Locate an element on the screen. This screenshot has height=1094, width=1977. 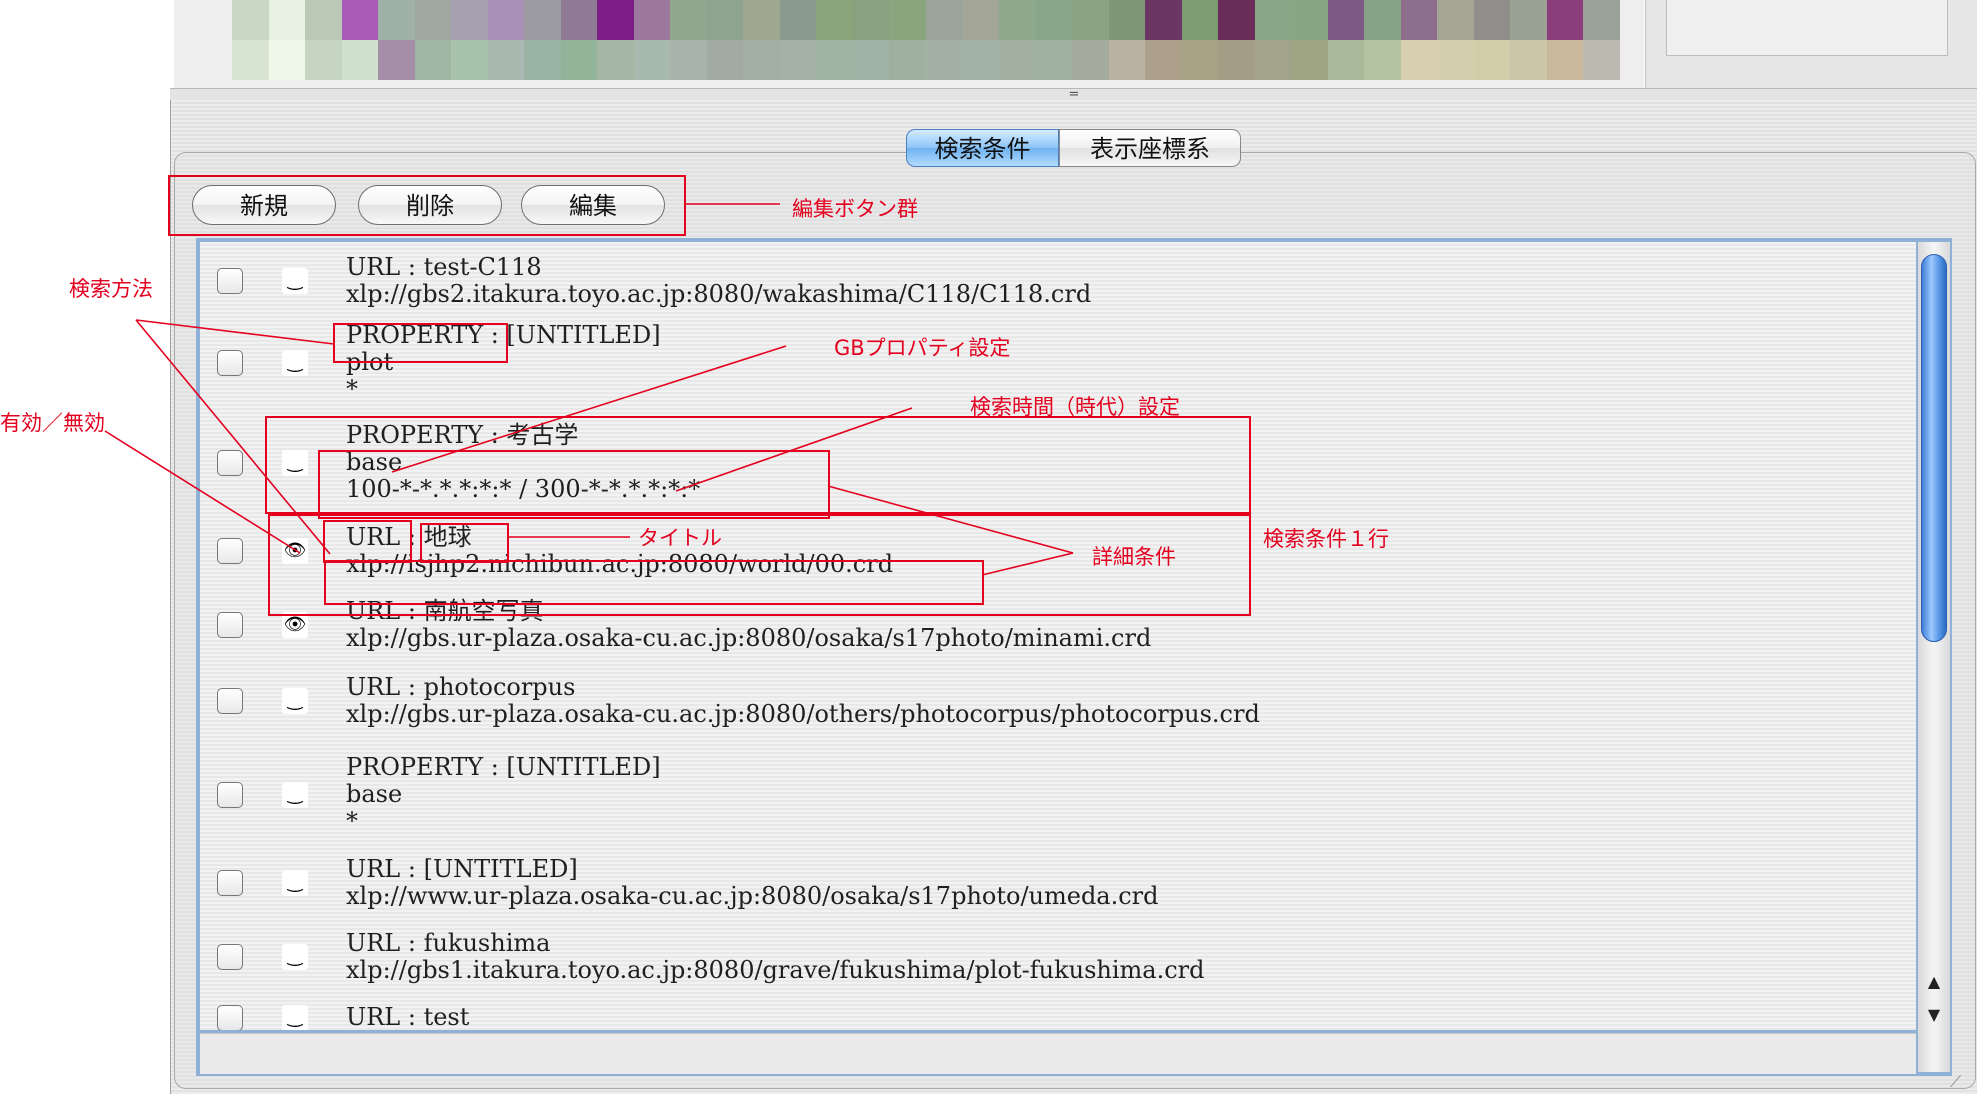
annotation-title: タイトル is located at coordinates (680, 538).